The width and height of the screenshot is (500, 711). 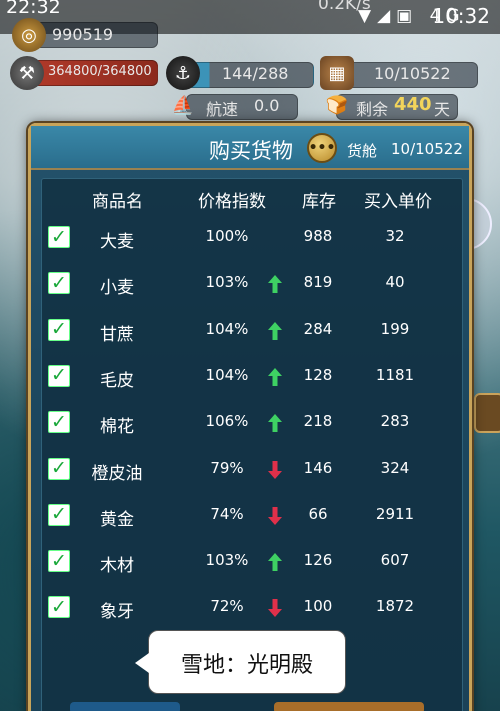 What do you see at coordinates (117, 242) in the screenshot?
I see `goods-name: 大麦` at bounding box center [117, 242].